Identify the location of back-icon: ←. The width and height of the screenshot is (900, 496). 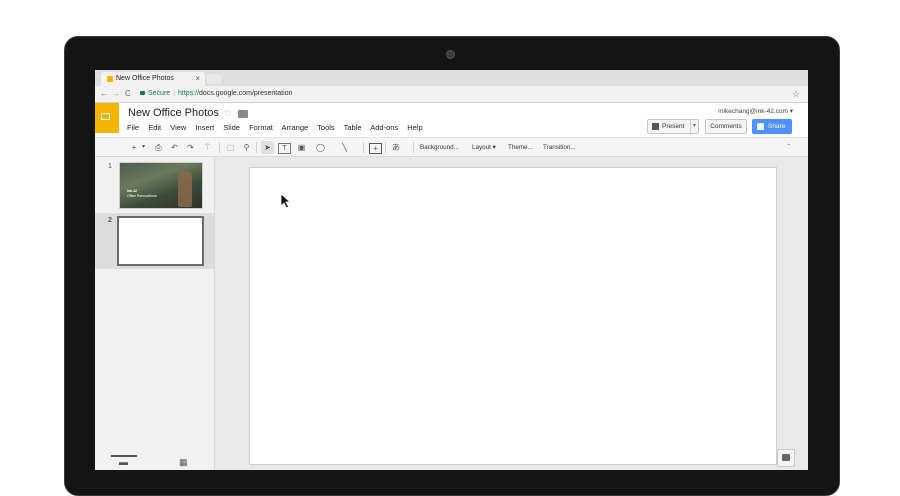
(104, 94).